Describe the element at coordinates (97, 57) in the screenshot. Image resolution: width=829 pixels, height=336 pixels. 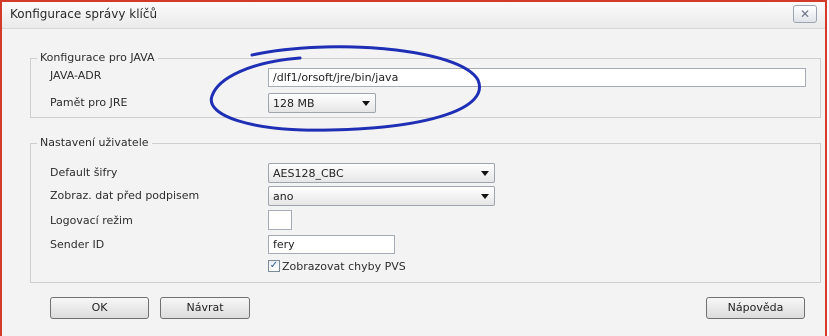
I see `java-group-legend: Konfigurace pro JAVA` at that location.